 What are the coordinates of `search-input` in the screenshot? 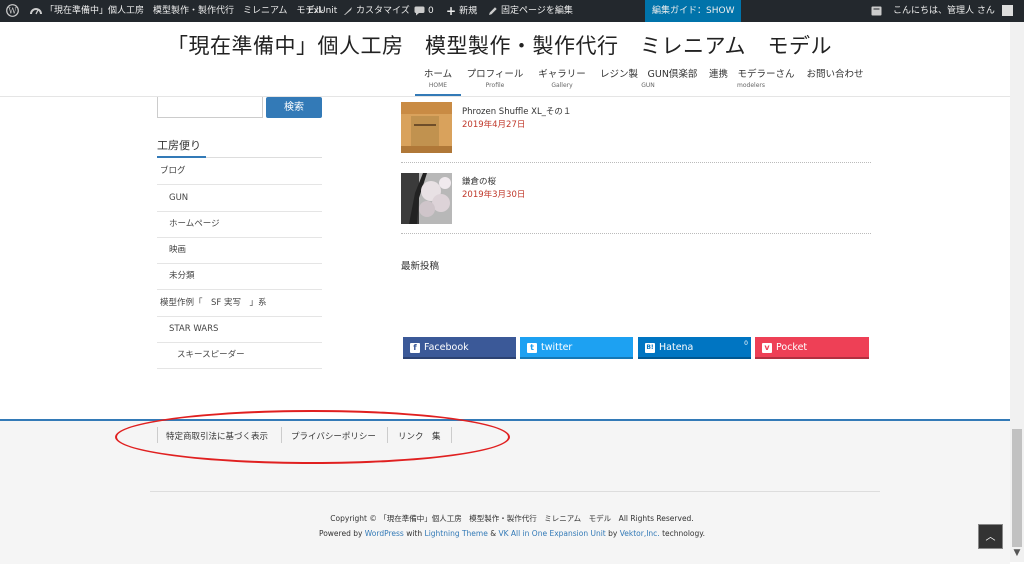 It's located at (210, 107).